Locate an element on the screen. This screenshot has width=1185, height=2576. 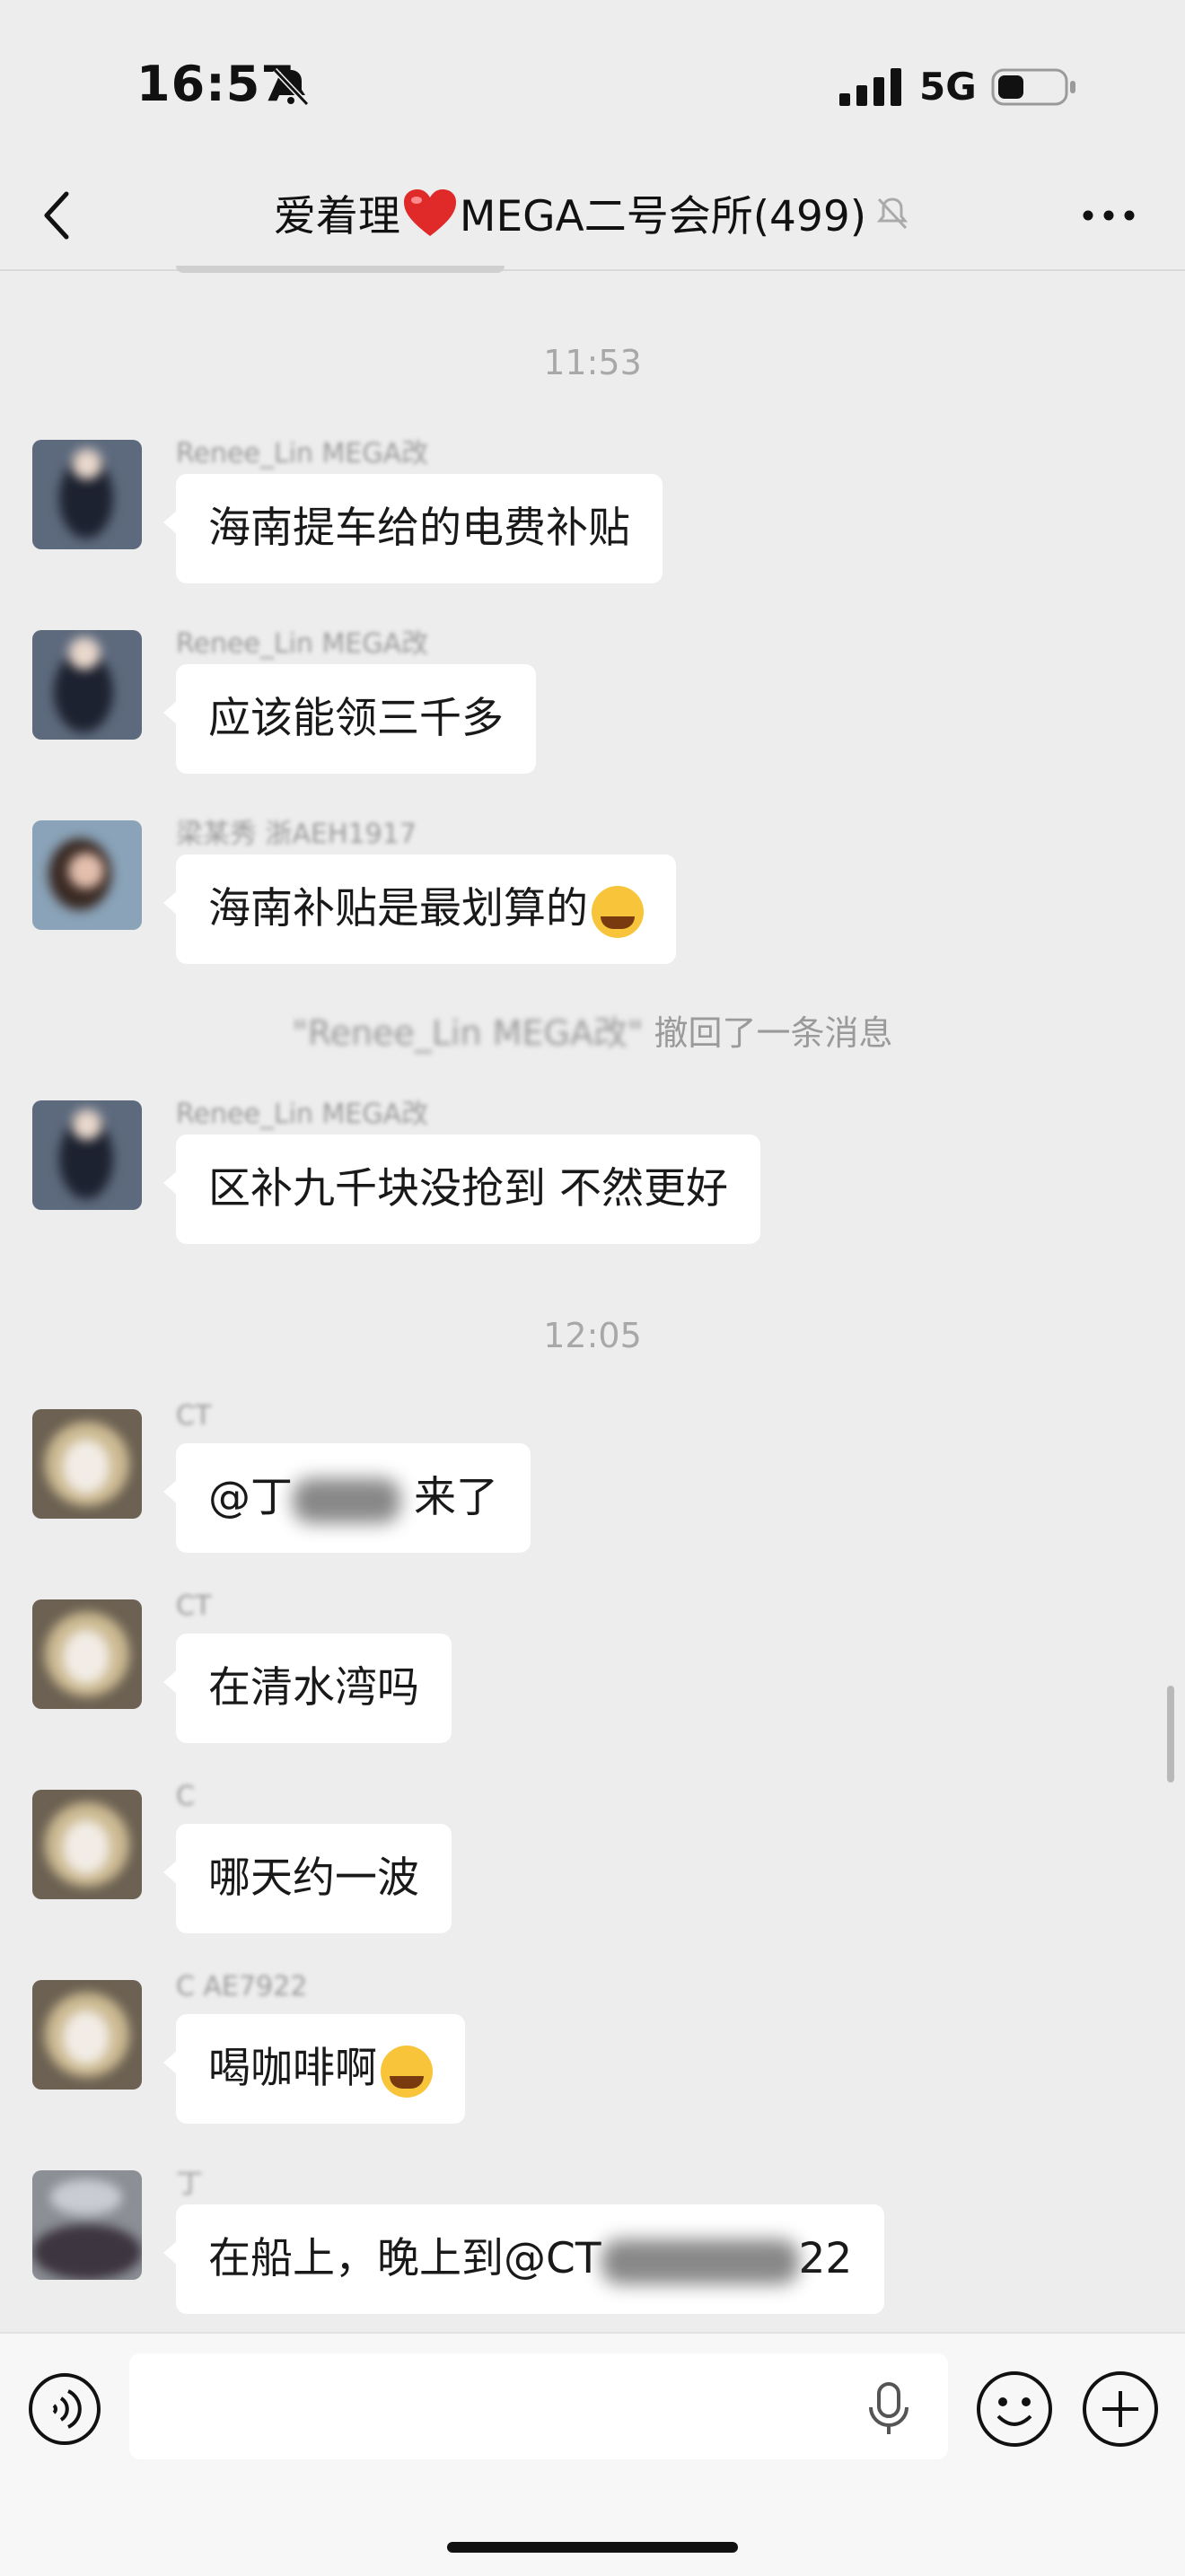
status-bar: 16:57 5G is located at coordinates (592, 81).